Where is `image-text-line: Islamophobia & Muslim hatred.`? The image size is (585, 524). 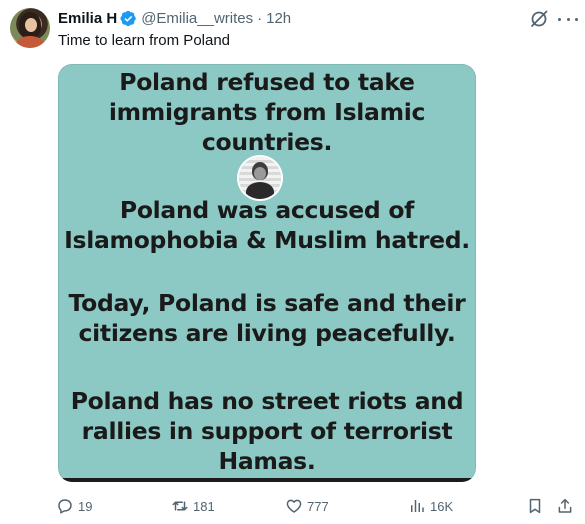
image-text-line: Islamophobia & Muslim hatred. is located at coordinates (267, 240).